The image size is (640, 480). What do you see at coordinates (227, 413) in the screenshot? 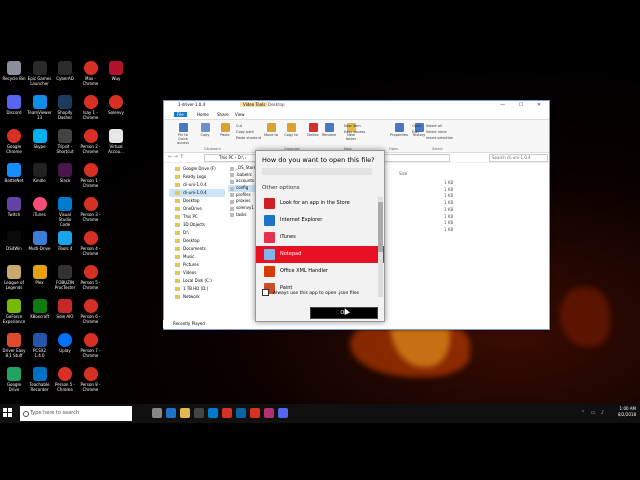
I see `chrome-taskbar-icon` at bounding box center [227, 413].